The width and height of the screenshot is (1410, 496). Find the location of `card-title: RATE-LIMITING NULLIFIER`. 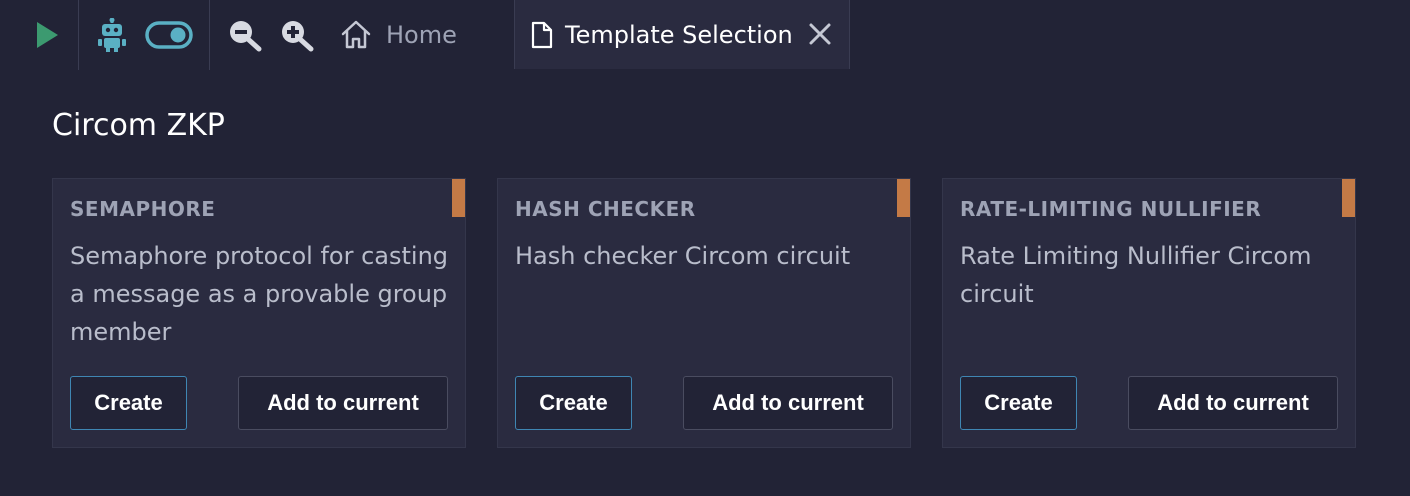

card-title: RATE-LIMITING NULLIFIER is located at coordinates (1111, 209).